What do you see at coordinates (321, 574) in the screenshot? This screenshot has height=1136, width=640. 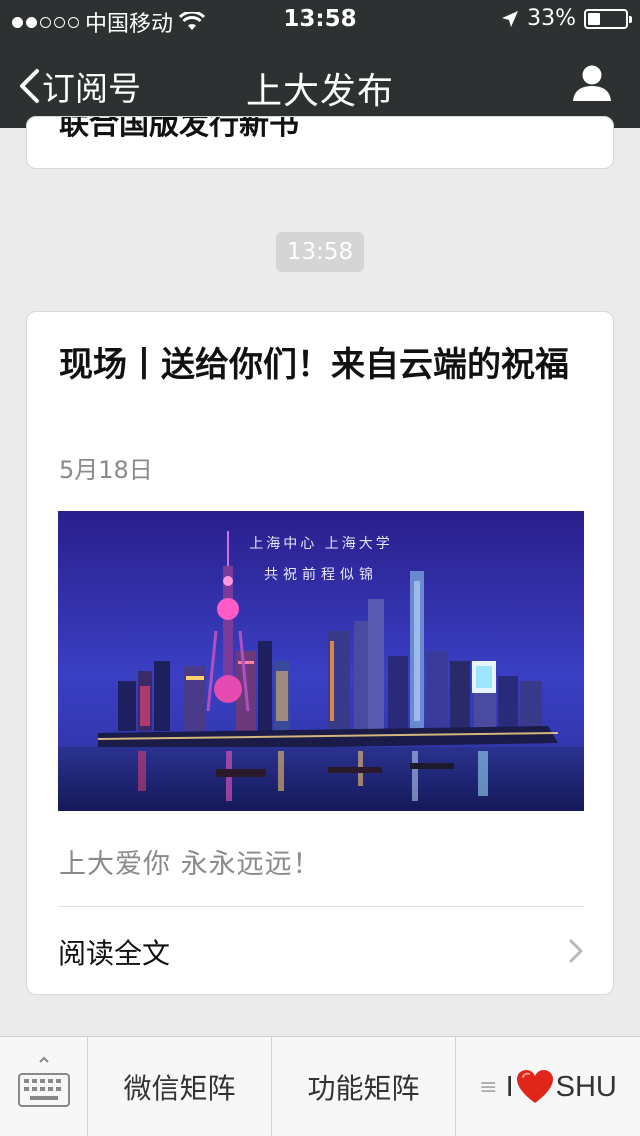 I see `image-caption-2: 共祝前程似锦` at bounding box center [321, 574].